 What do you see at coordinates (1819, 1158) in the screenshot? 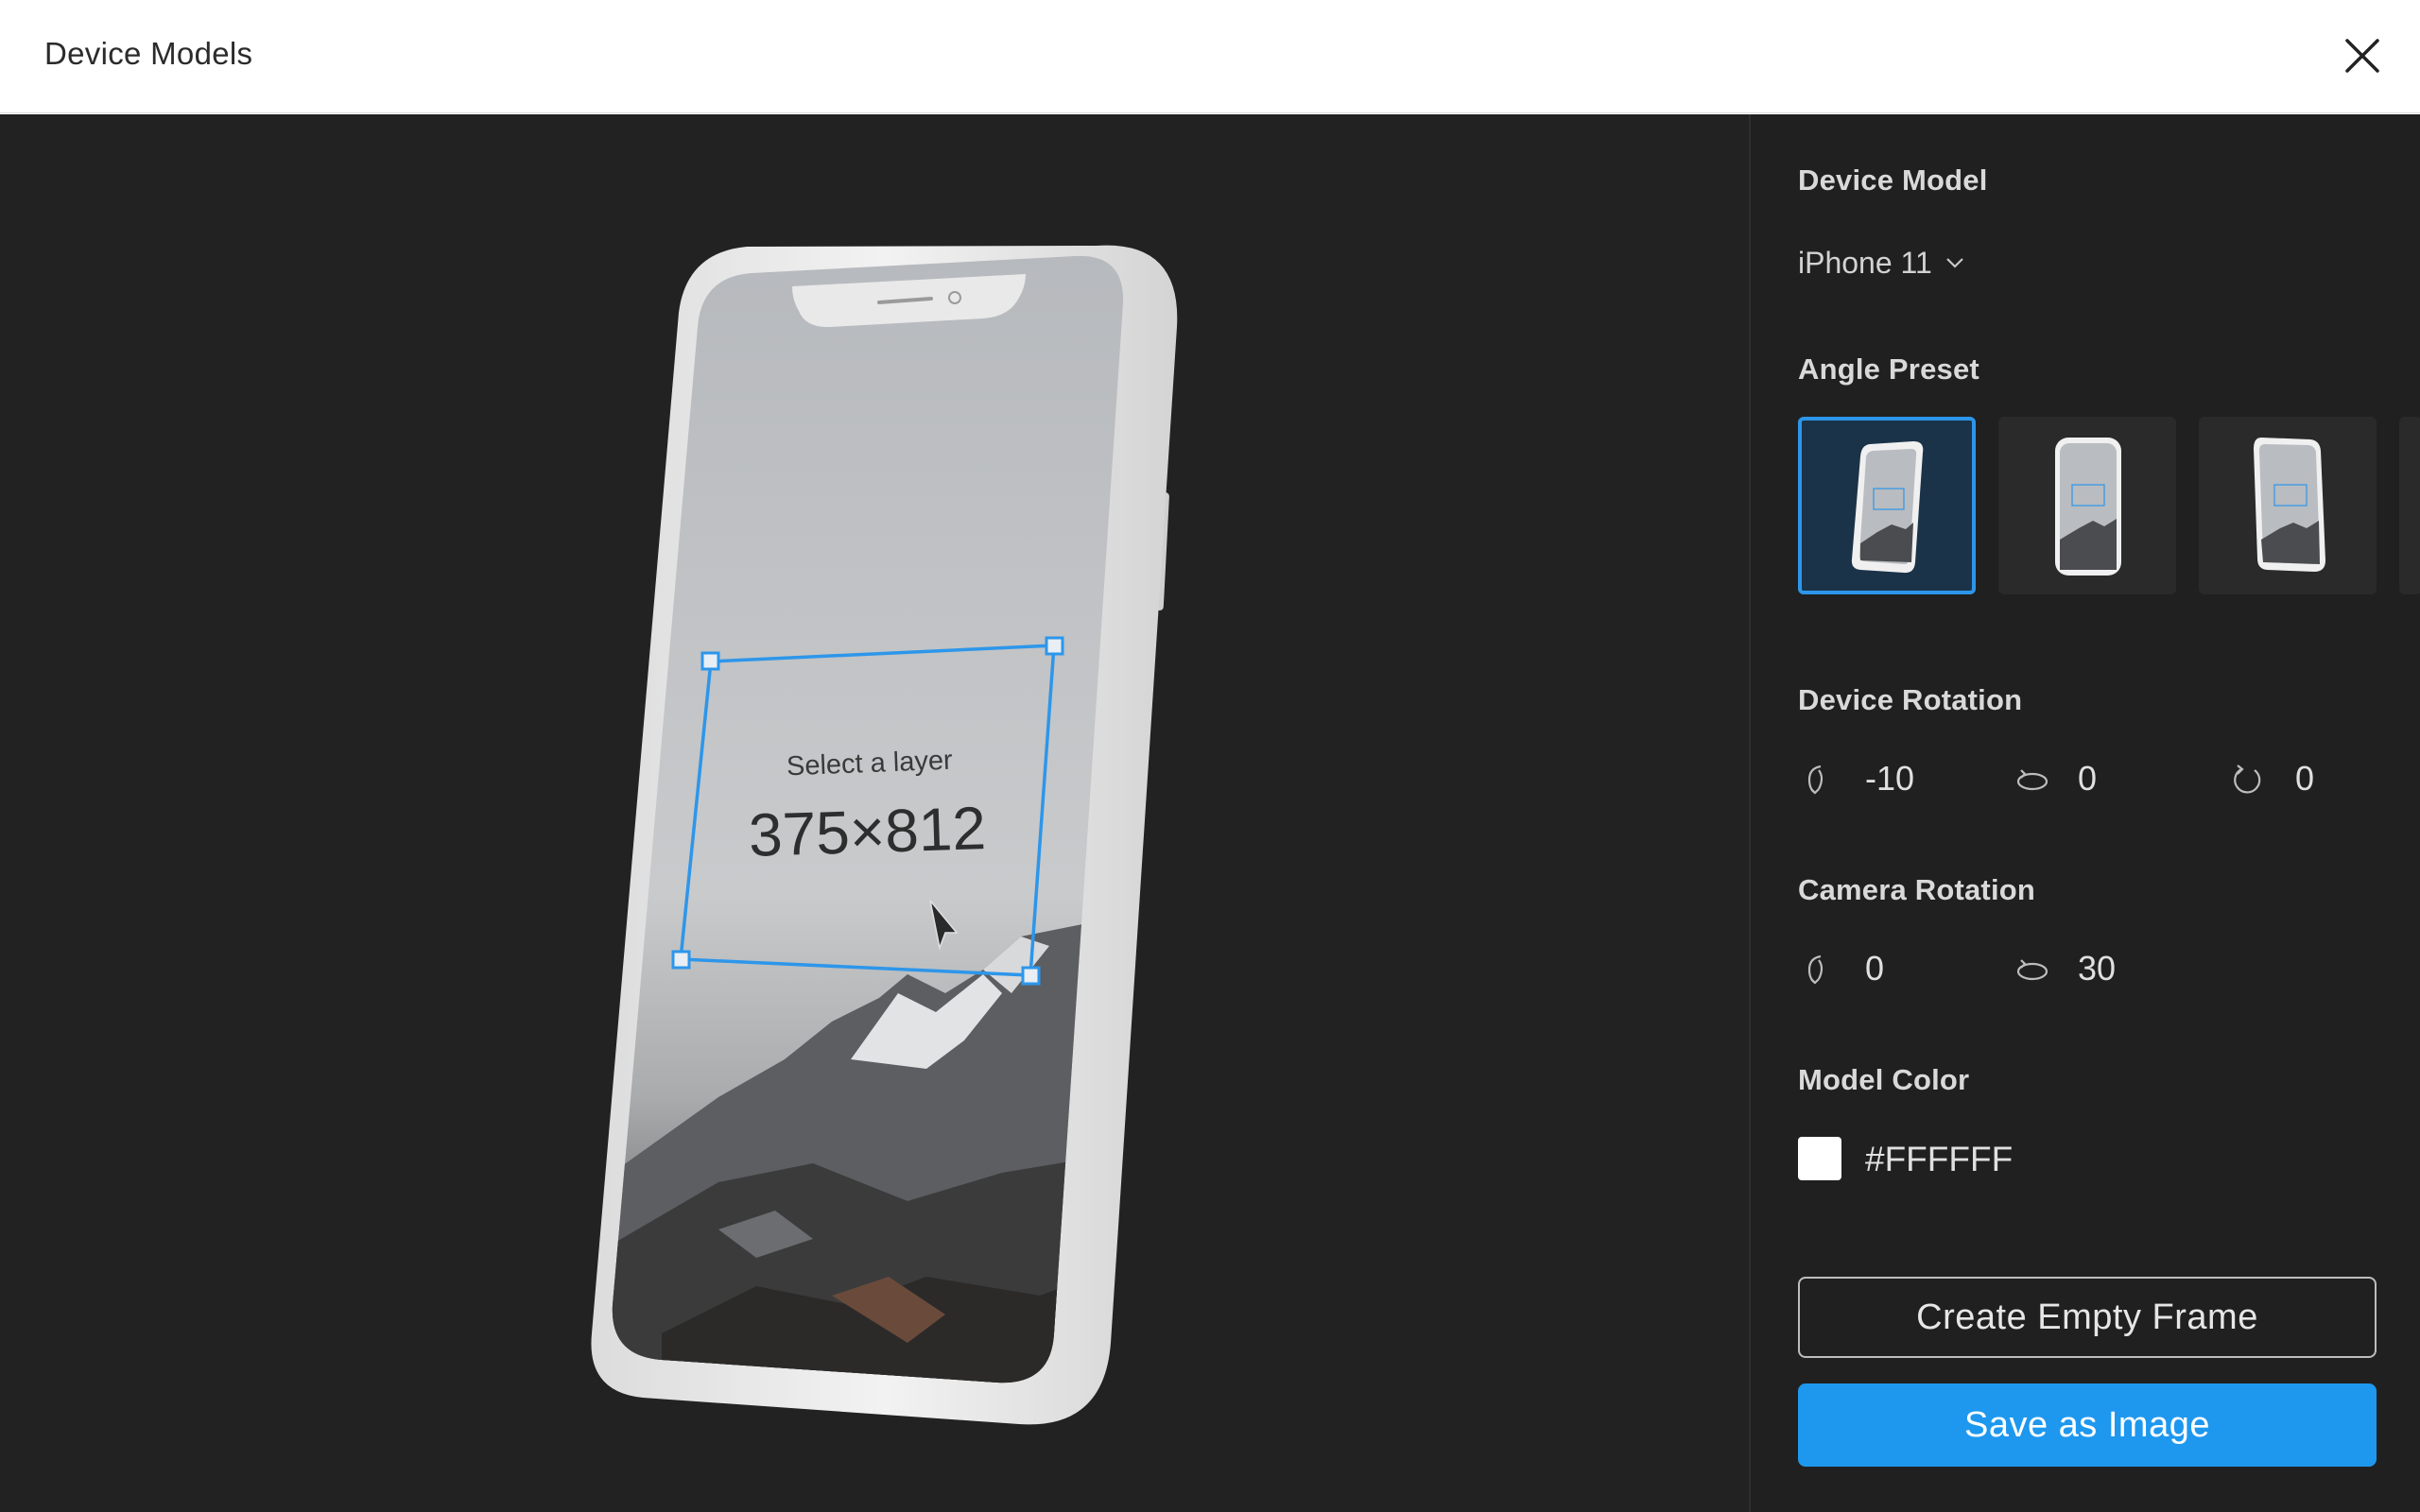
I see `model-color-swatch` at bounding box center [1819, 1158].